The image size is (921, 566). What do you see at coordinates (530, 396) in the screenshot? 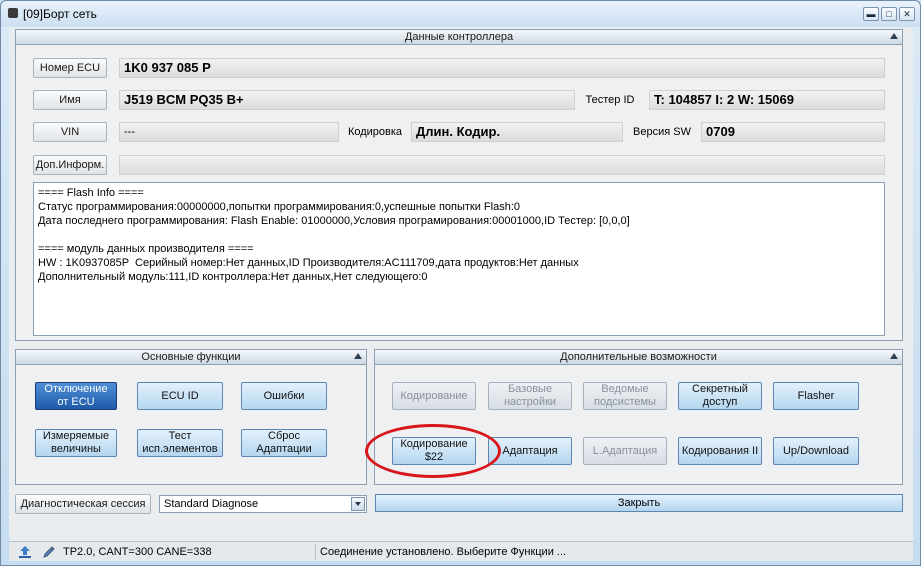
I see `basic-settings-button: Базовые настройки` at bounding box center [530, 396].